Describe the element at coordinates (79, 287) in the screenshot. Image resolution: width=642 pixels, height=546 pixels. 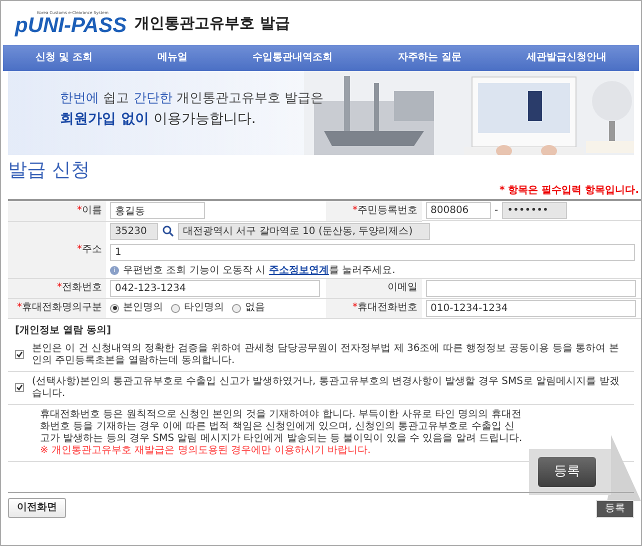
I see `field-label: *전화번호` at that location.